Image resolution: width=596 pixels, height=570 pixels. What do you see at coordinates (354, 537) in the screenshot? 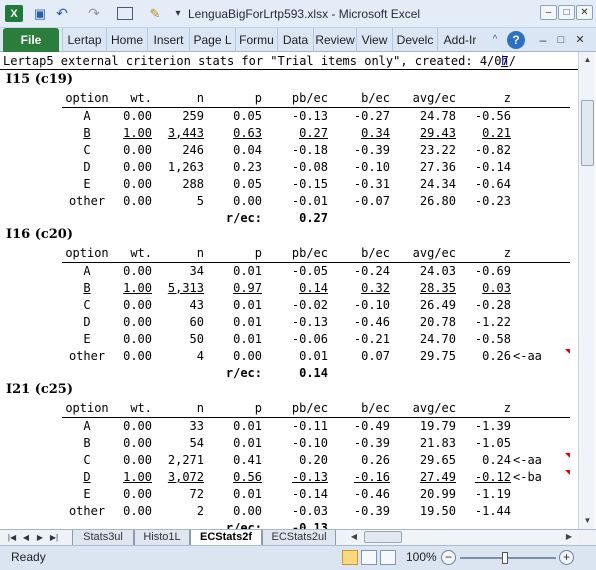
I see `scroll-left-icon: ◀` at bounding box center [354, 537].